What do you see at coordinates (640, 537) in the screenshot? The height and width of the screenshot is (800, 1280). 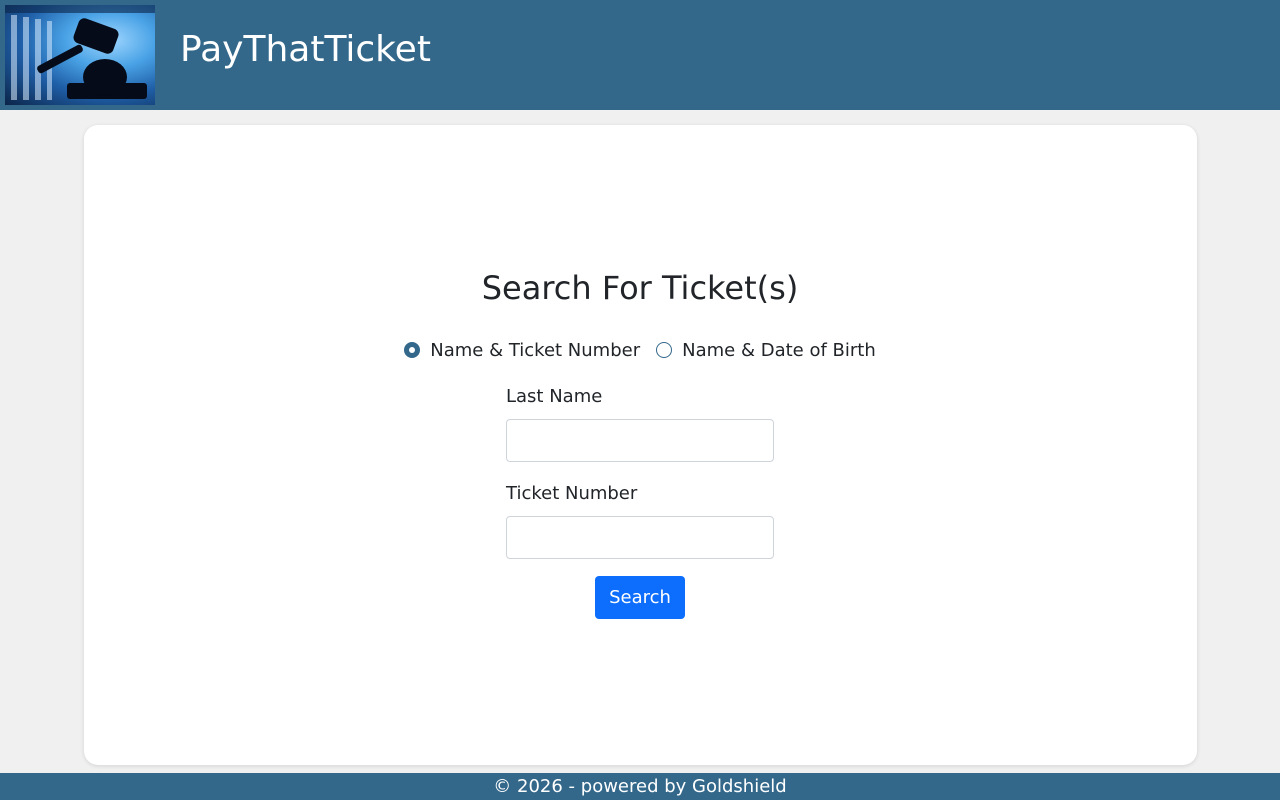 I see `ticket-number-input` at bounding box center [640, 537].